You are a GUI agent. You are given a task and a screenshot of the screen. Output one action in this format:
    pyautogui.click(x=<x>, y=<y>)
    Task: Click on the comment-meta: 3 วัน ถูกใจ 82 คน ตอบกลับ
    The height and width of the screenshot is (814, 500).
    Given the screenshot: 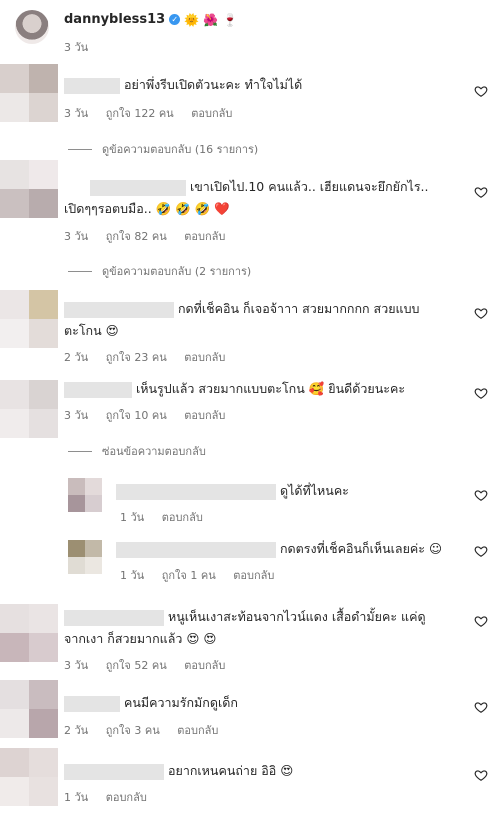 What is the action you would take?
    pyautogui.click(x=151, y=236)
    